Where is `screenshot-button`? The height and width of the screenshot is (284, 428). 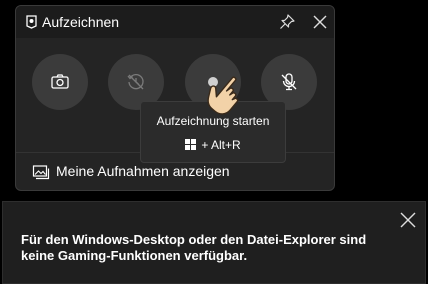
screenshot-button is located at coordinates (60, 82).